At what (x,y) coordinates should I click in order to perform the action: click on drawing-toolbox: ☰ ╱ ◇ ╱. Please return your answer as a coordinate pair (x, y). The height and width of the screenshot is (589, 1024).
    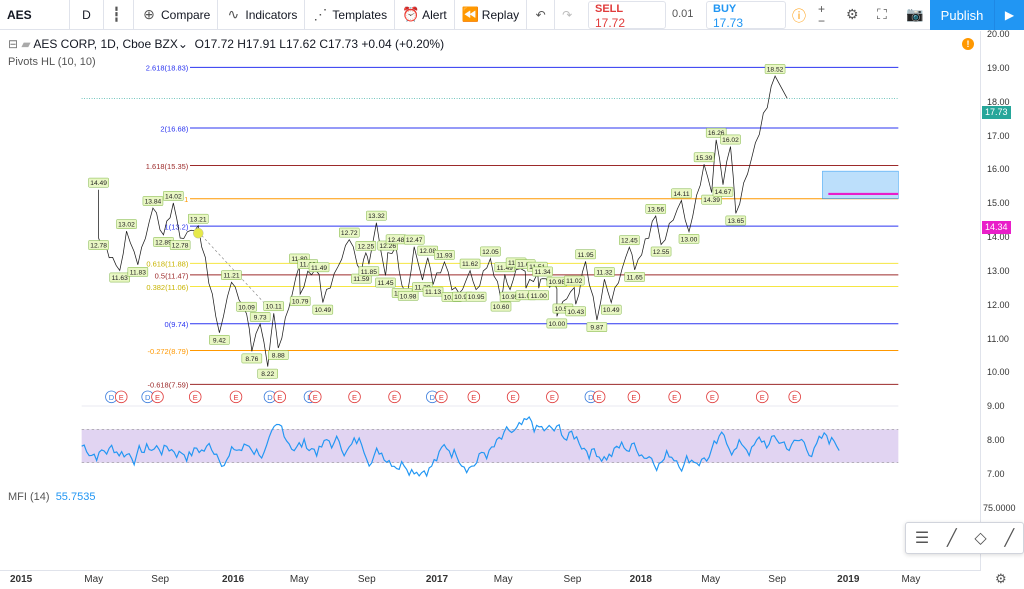
    Looking at the image, I should click on (964, 538).